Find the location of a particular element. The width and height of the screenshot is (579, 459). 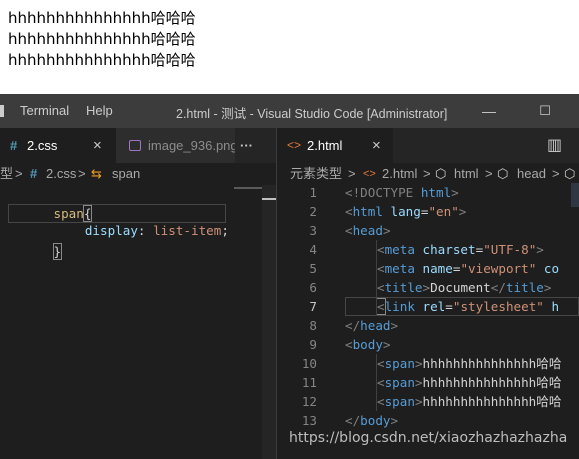

left-breadcrumb: 型 > # 2.css > ⇆ span is located at coordinates (138, 174).